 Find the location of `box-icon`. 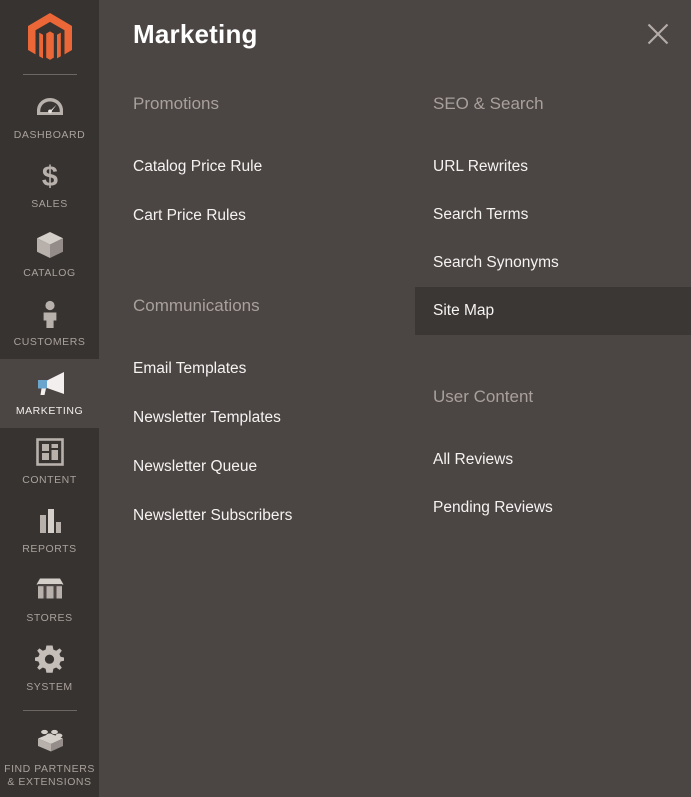

box-icon is located at coordinates (50, 245).